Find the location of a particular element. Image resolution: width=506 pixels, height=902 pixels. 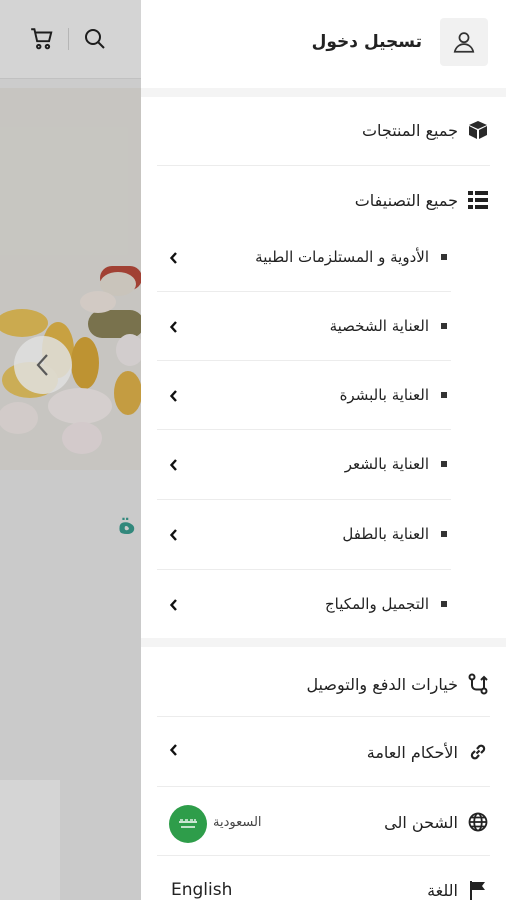

link-icon is located at coordinates (478, 752).